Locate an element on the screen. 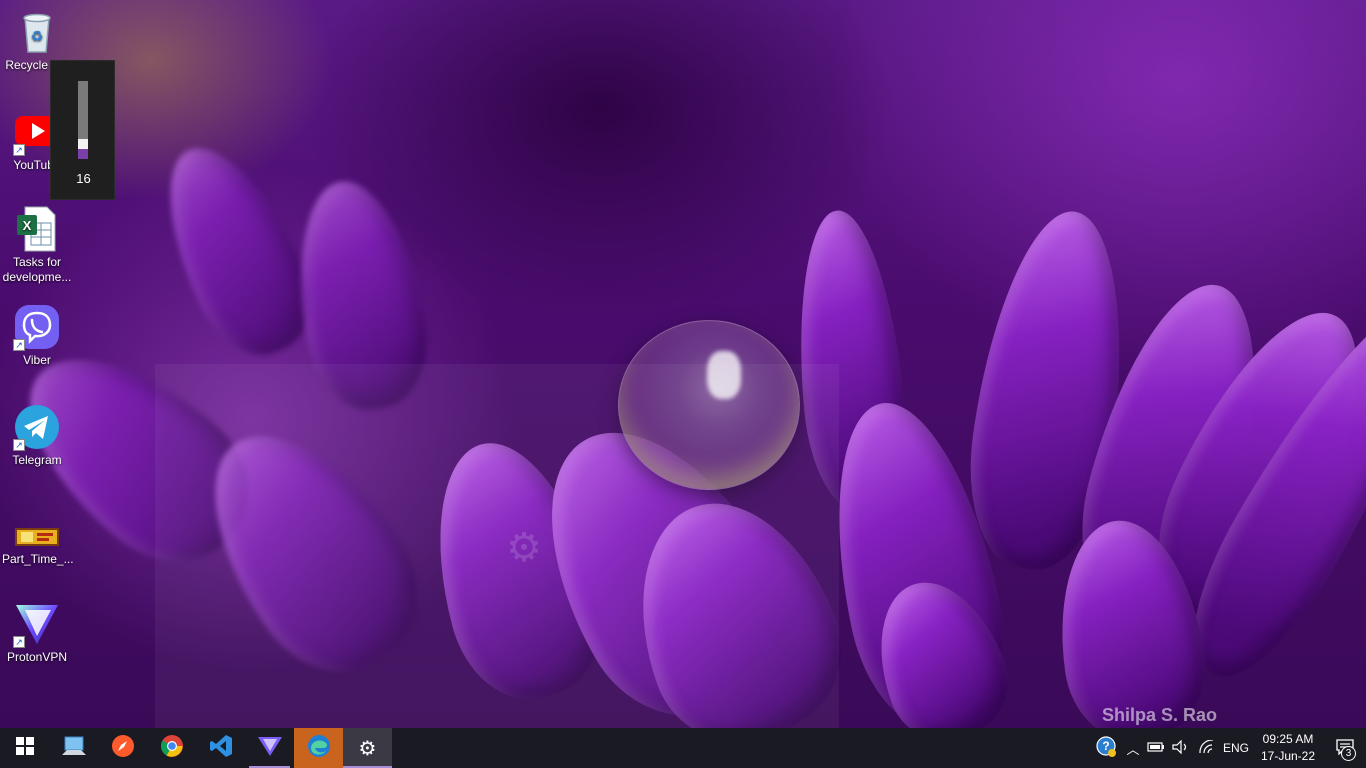 The width and height of the screenshot is (1366, 768). vscode-icon is located at coordinates (221, 748).